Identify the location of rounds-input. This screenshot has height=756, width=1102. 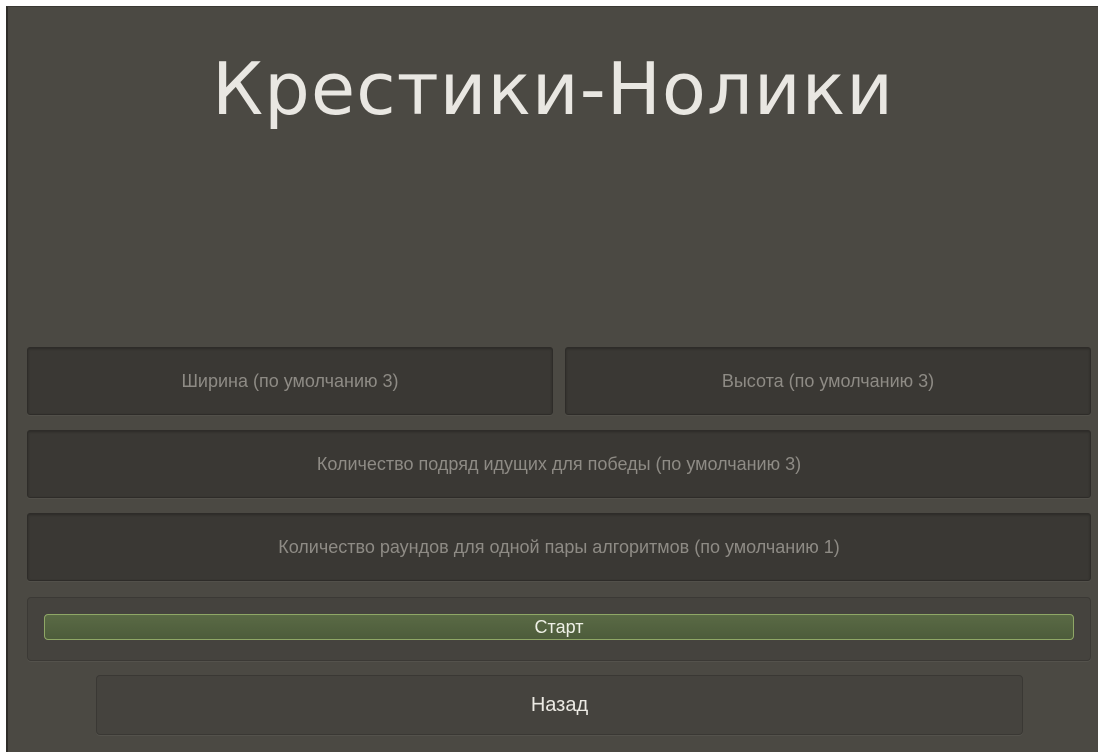
(559, 547).